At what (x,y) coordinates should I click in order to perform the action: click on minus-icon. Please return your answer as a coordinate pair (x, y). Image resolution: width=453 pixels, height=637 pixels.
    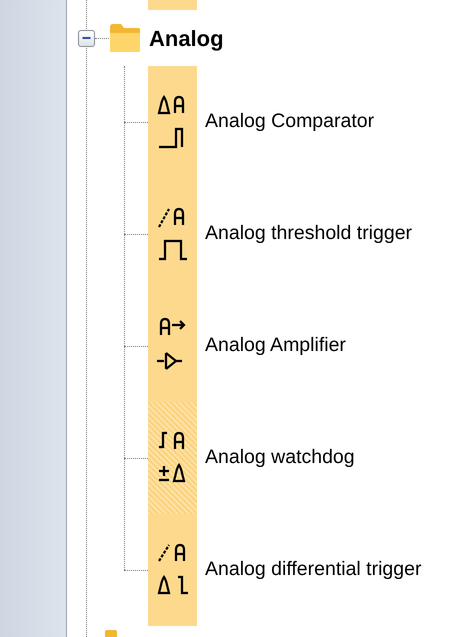
    Looking at the image, I should click on (86, 38).